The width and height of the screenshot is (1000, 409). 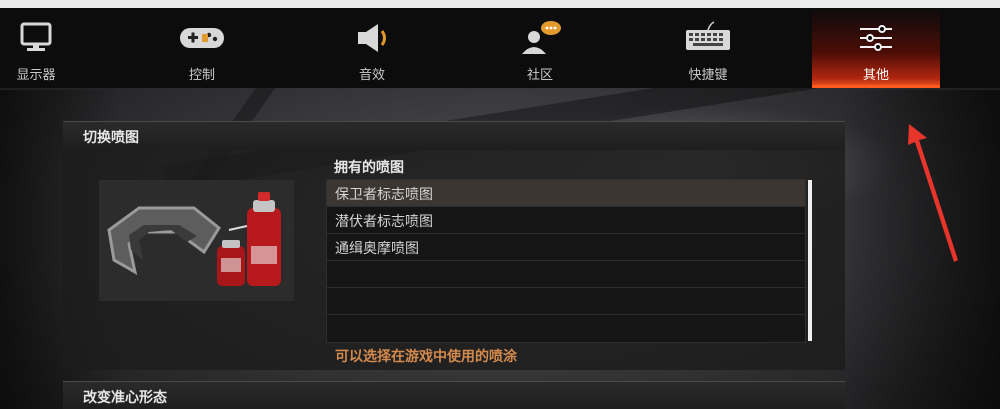 I want to click on tab-hotkeys: 快捷键, so click(x=708, y=48).